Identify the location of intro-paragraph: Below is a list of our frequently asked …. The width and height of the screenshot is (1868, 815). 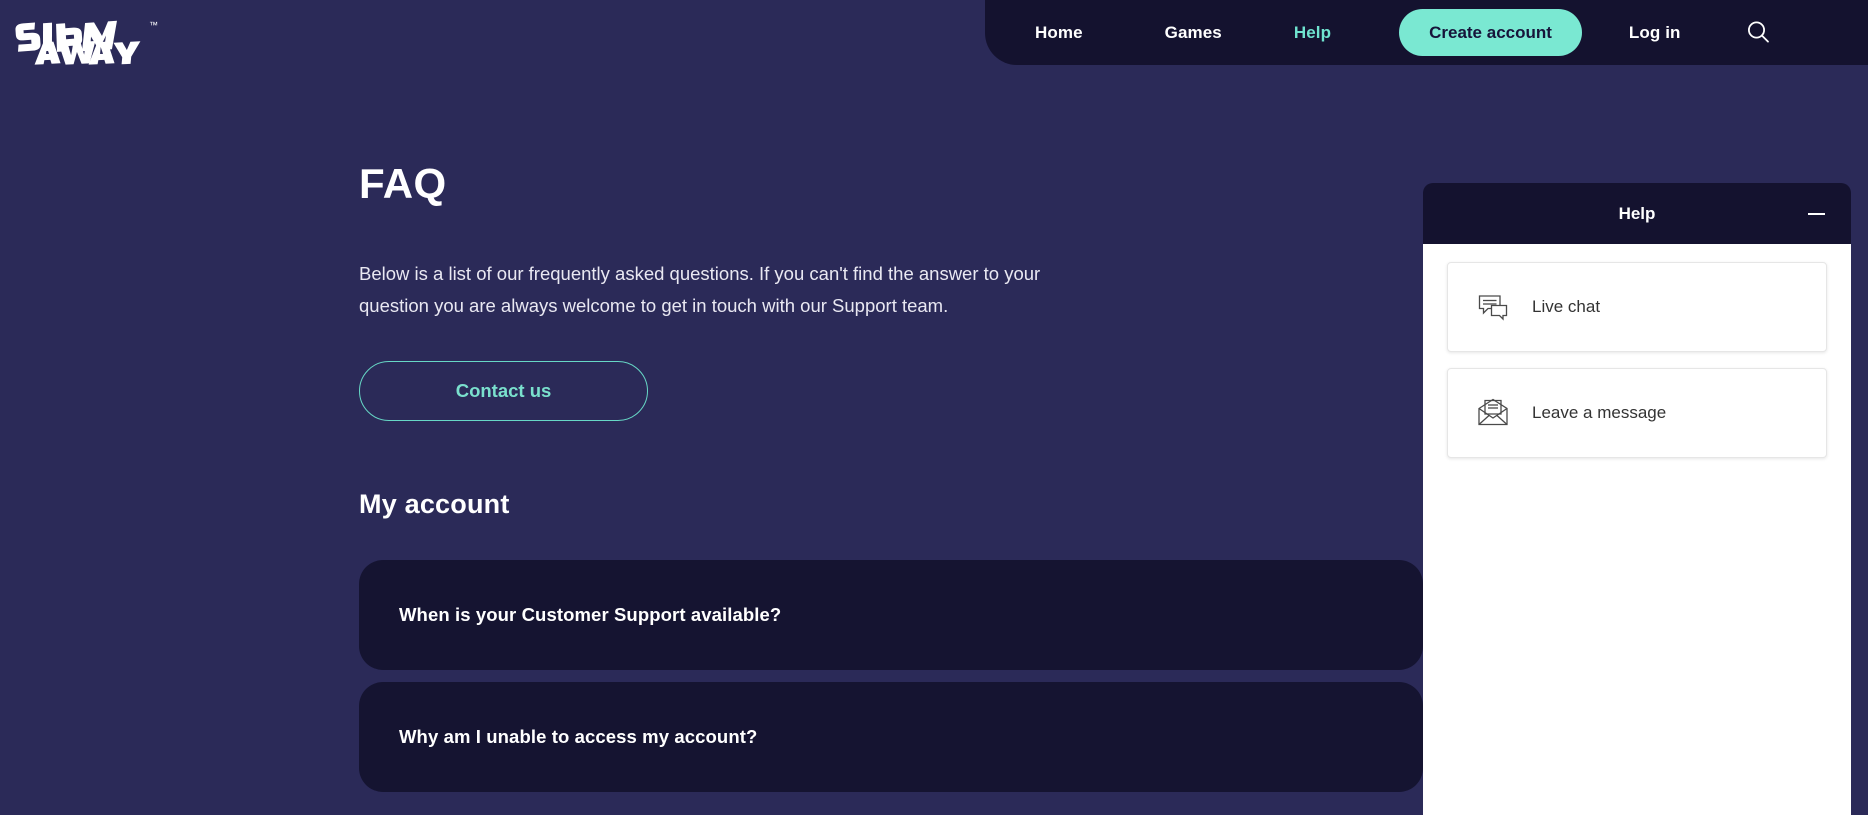
(700, 289).